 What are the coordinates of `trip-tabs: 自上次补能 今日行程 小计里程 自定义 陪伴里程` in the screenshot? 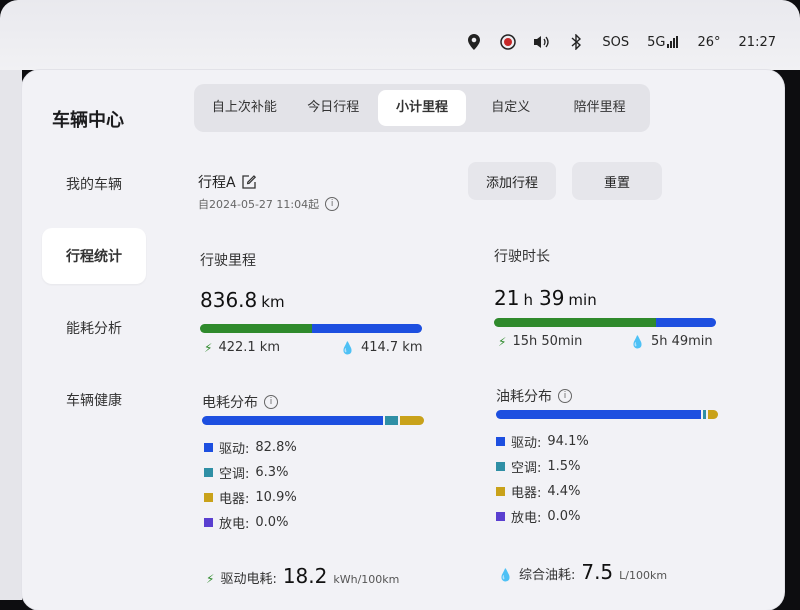 It's located at (422, 108).